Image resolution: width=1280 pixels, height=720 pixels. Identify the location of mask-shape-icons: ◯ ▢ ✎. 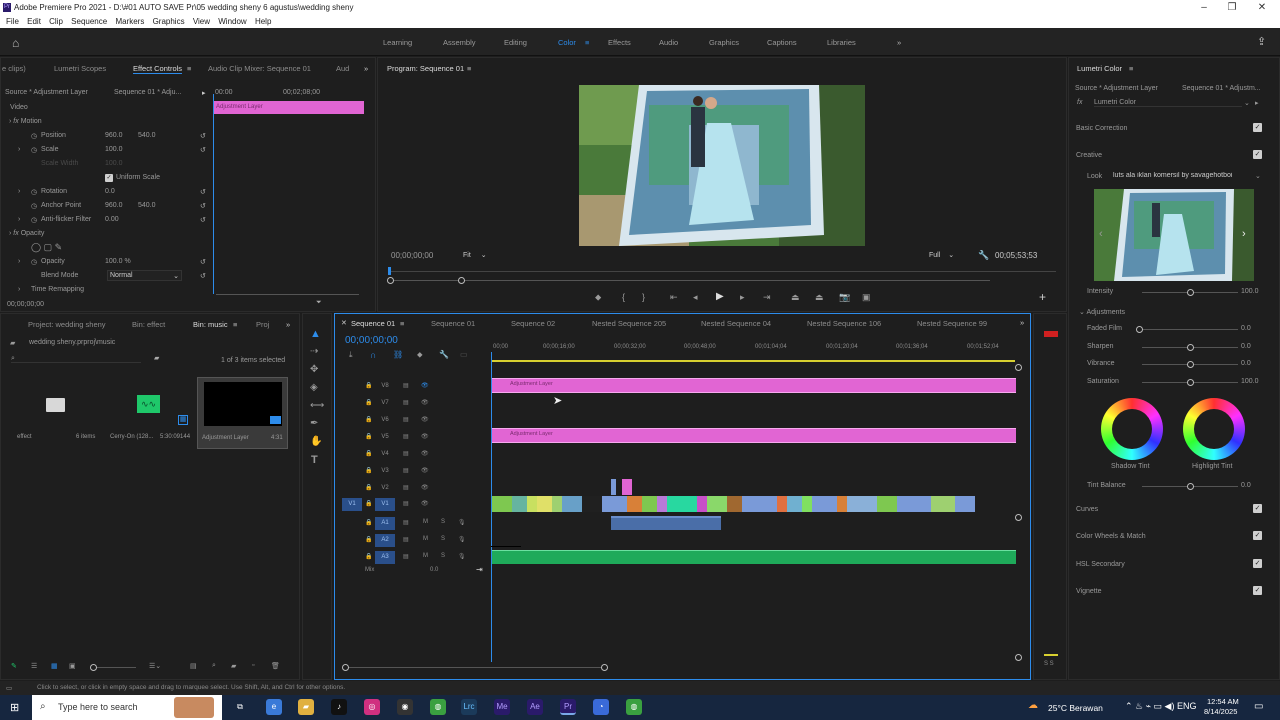
(46, 247).